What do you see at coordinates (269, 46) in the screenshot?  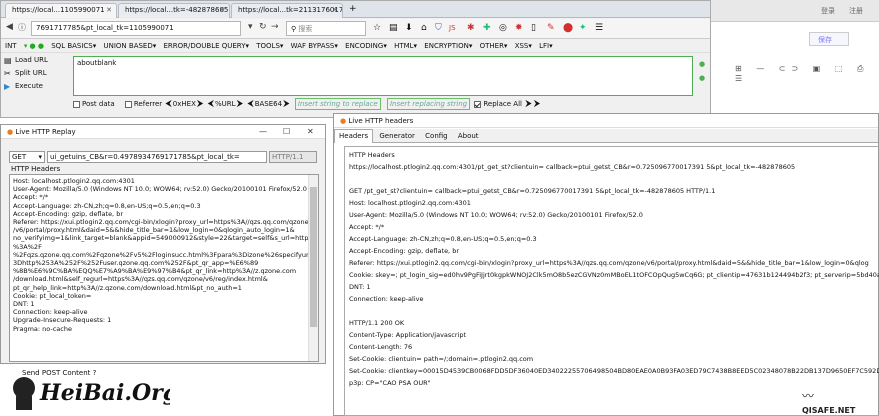 I see `menu-tools: TOOLS▾` at bounding box center [269, 46].